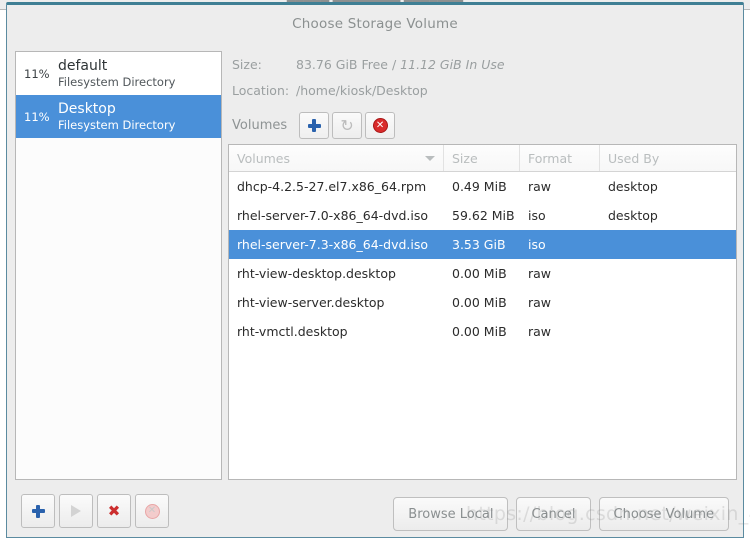 The height and width of the screenshot is (540, 750). What do you see at coordinates (311, 302) in the screenshot?
I see `cell-volume-name: rht-view-server.desktop` at bounding box center [311, 302].